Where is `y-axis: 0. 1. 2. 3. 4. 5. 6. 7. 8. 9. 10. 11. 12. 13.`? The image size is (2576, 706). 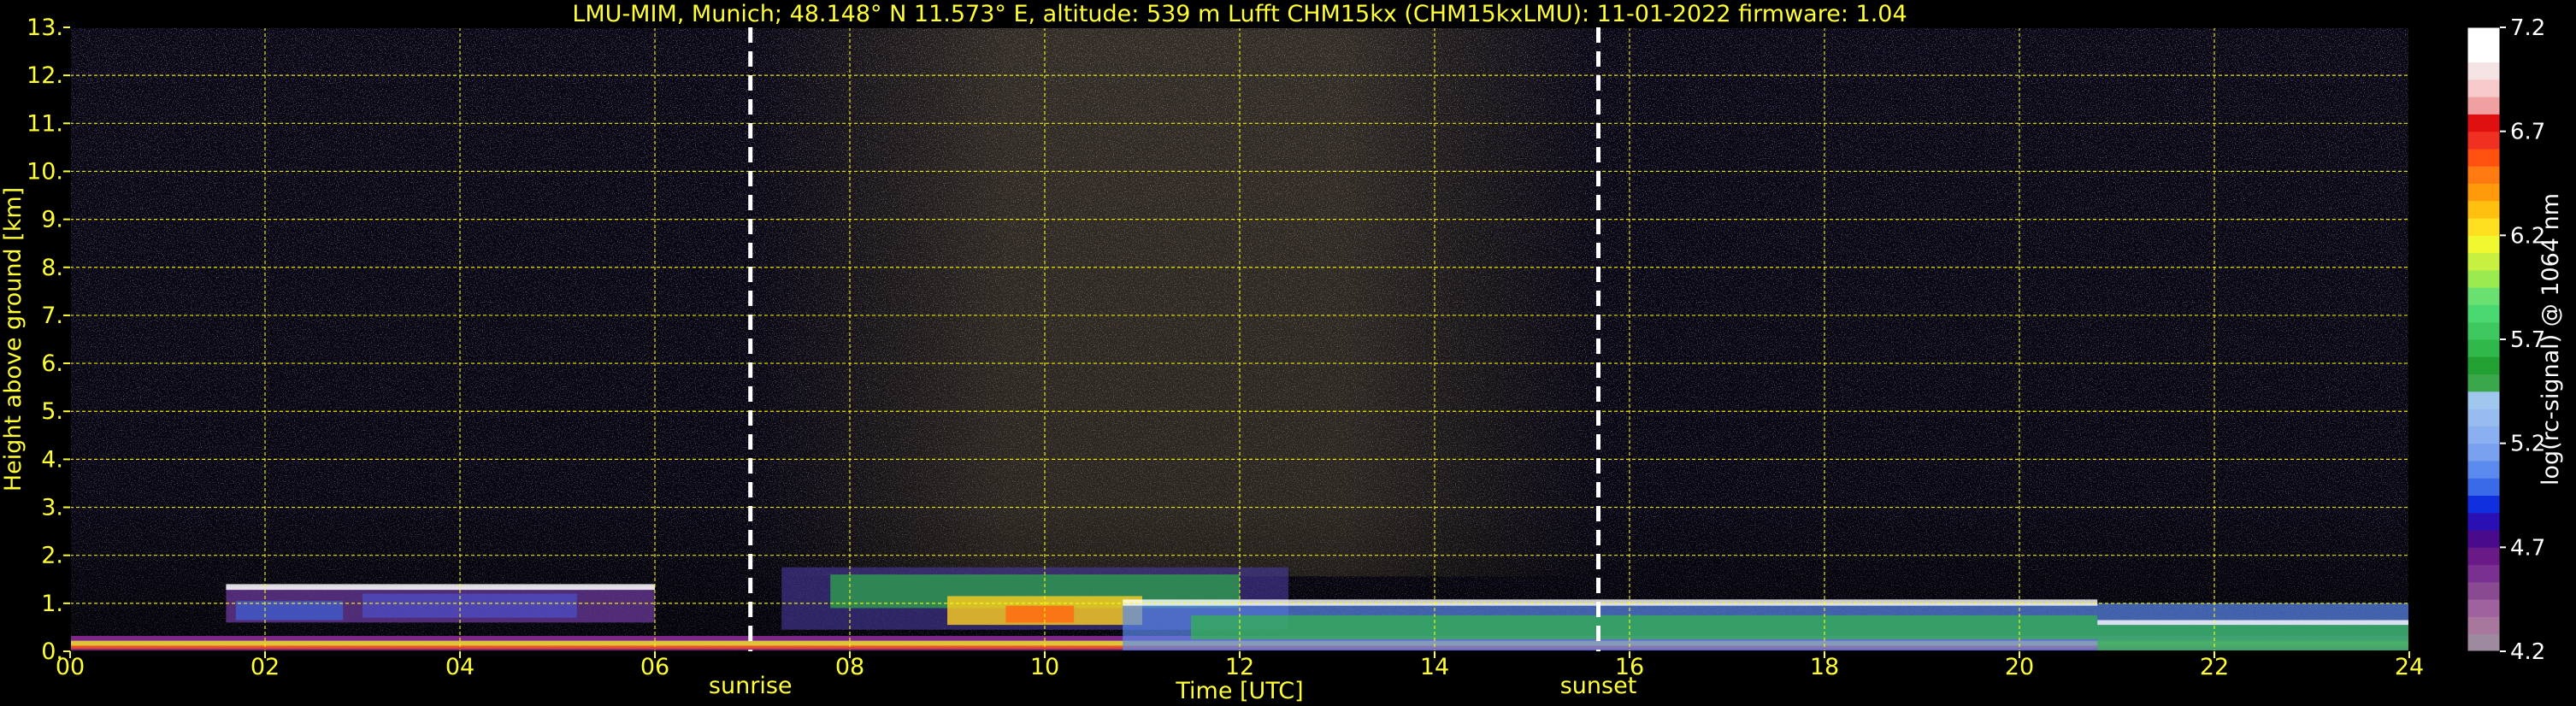 y-axis: 0. 1. 2. 3. 4. 5. 6. 7. 8. 9. 10. 11. 12. 13. is located at coordinates (48, 340).